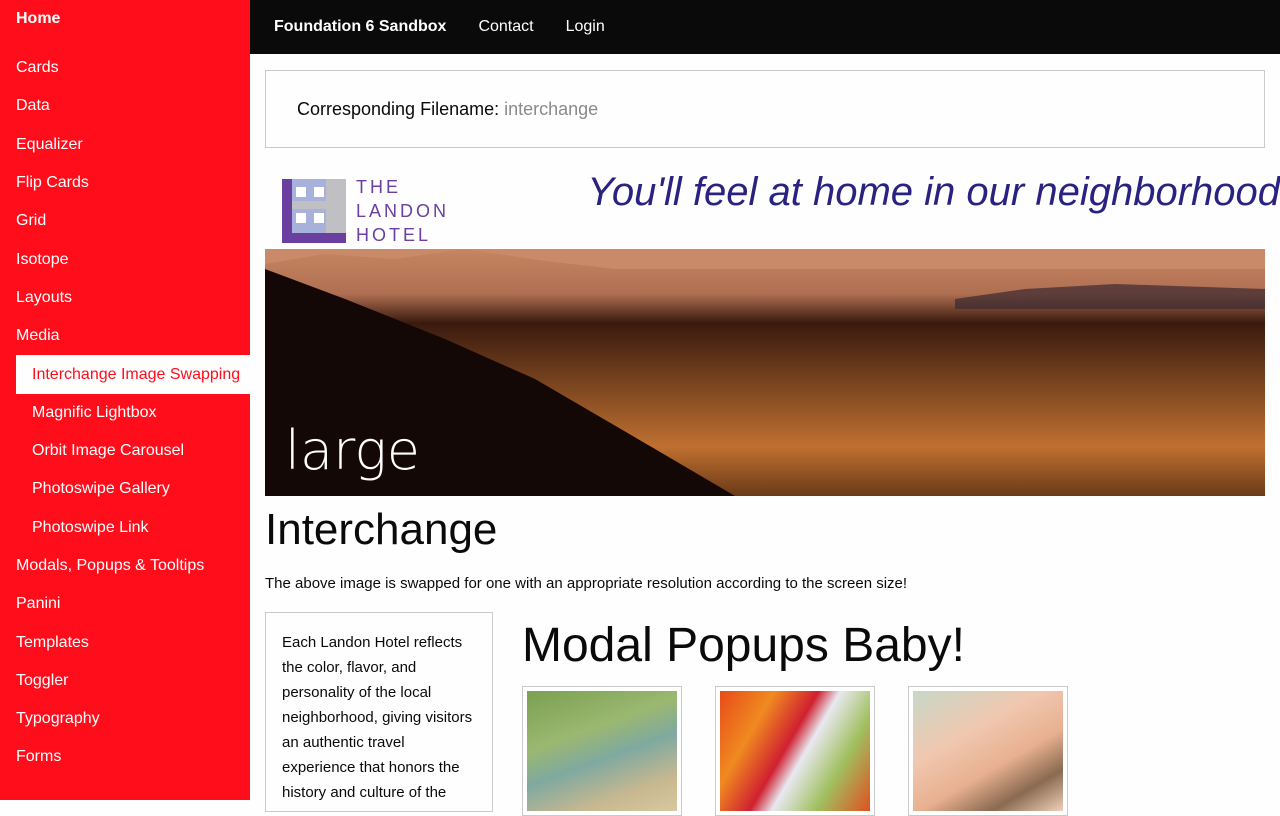 Image resolution: width=1280 pixels, height=816 pixels. I want to click on sidebar-item-cards: Cards, so click(125, 68).